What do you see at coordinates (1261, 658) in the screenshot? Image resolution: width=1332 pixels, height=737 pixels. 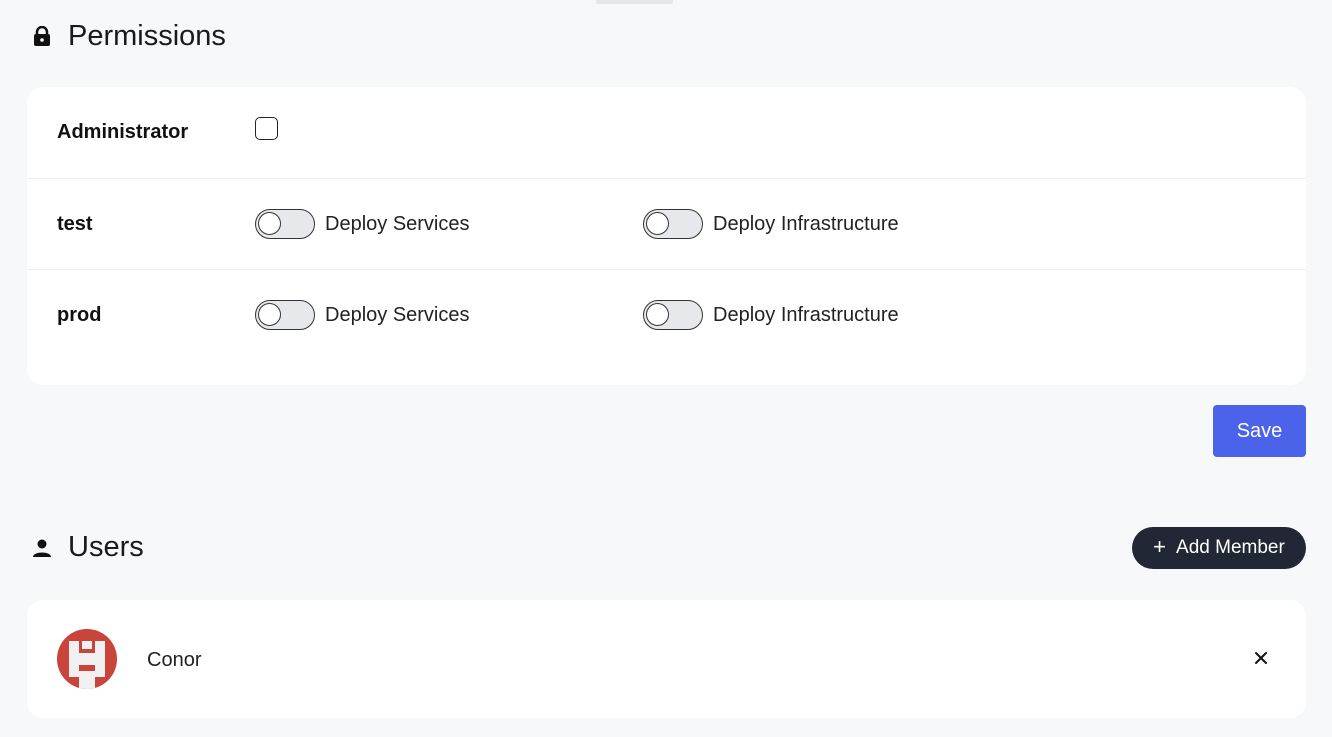 I see `close-icon` at bounding box center [1261, 658].